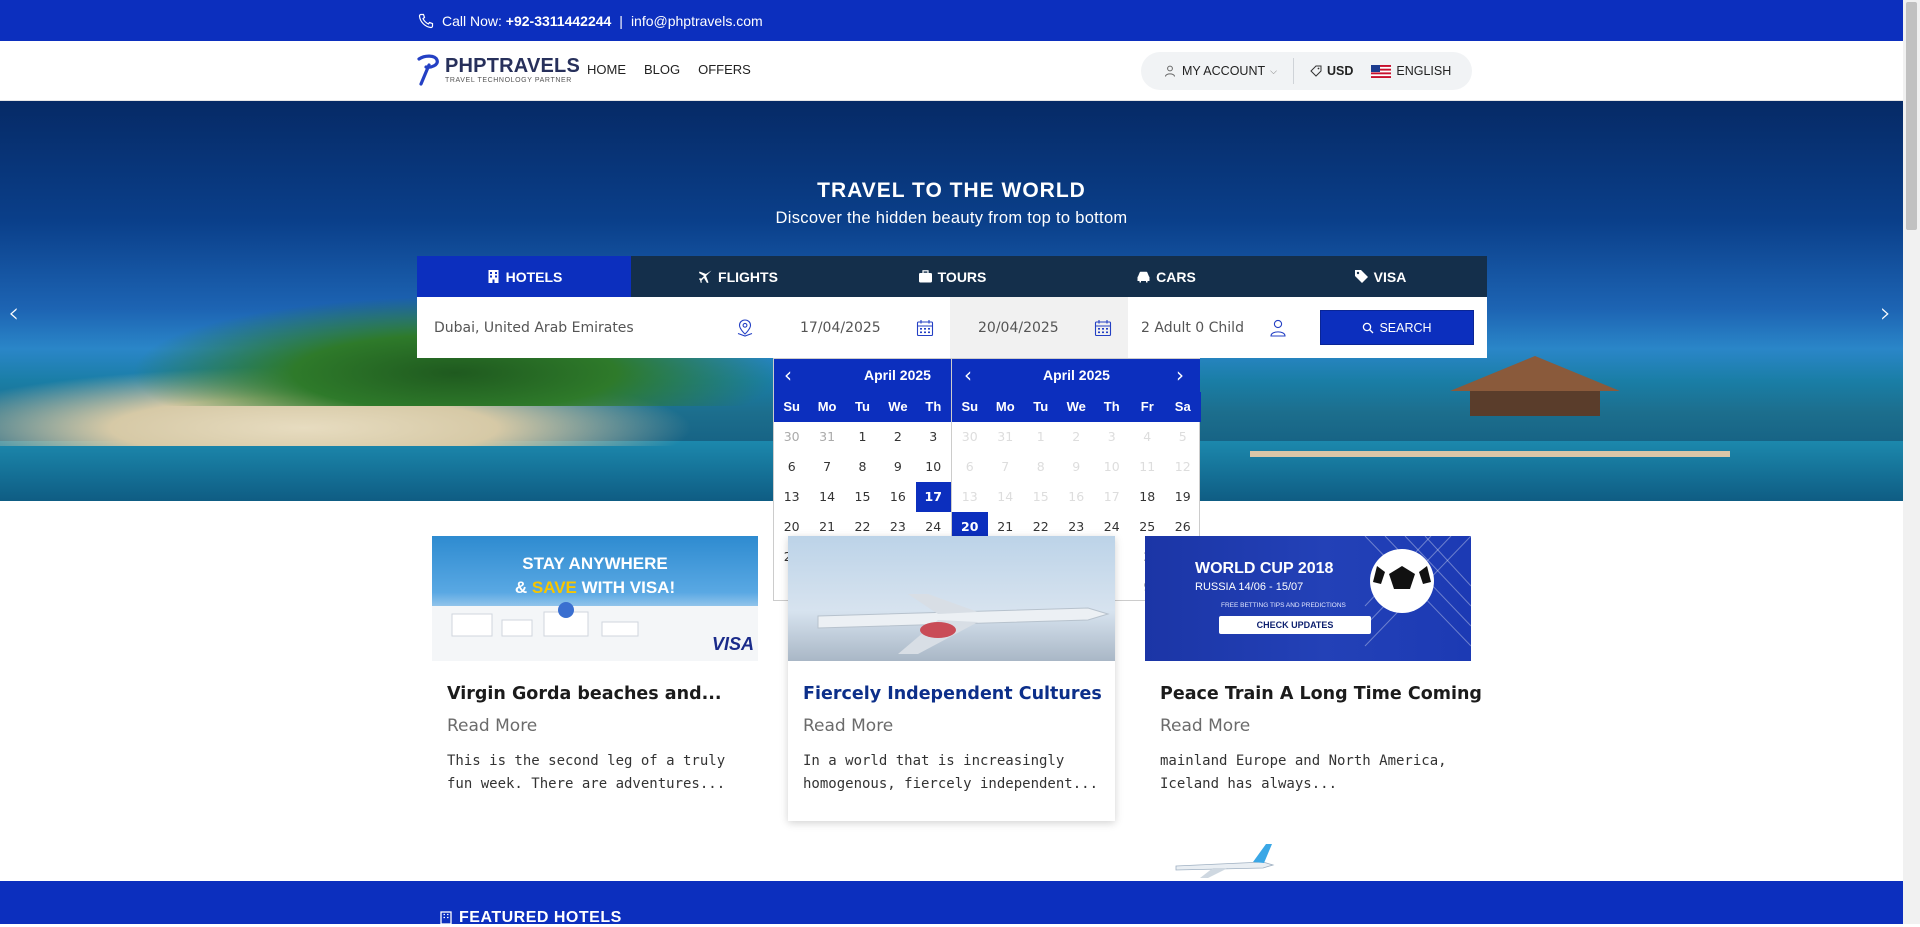 This screenshot has width=1920, height=927. What do you see at coordinates (1183, 467) in the screenshot?
I see `day-cell: 12` at bounding box center [1183, 467].